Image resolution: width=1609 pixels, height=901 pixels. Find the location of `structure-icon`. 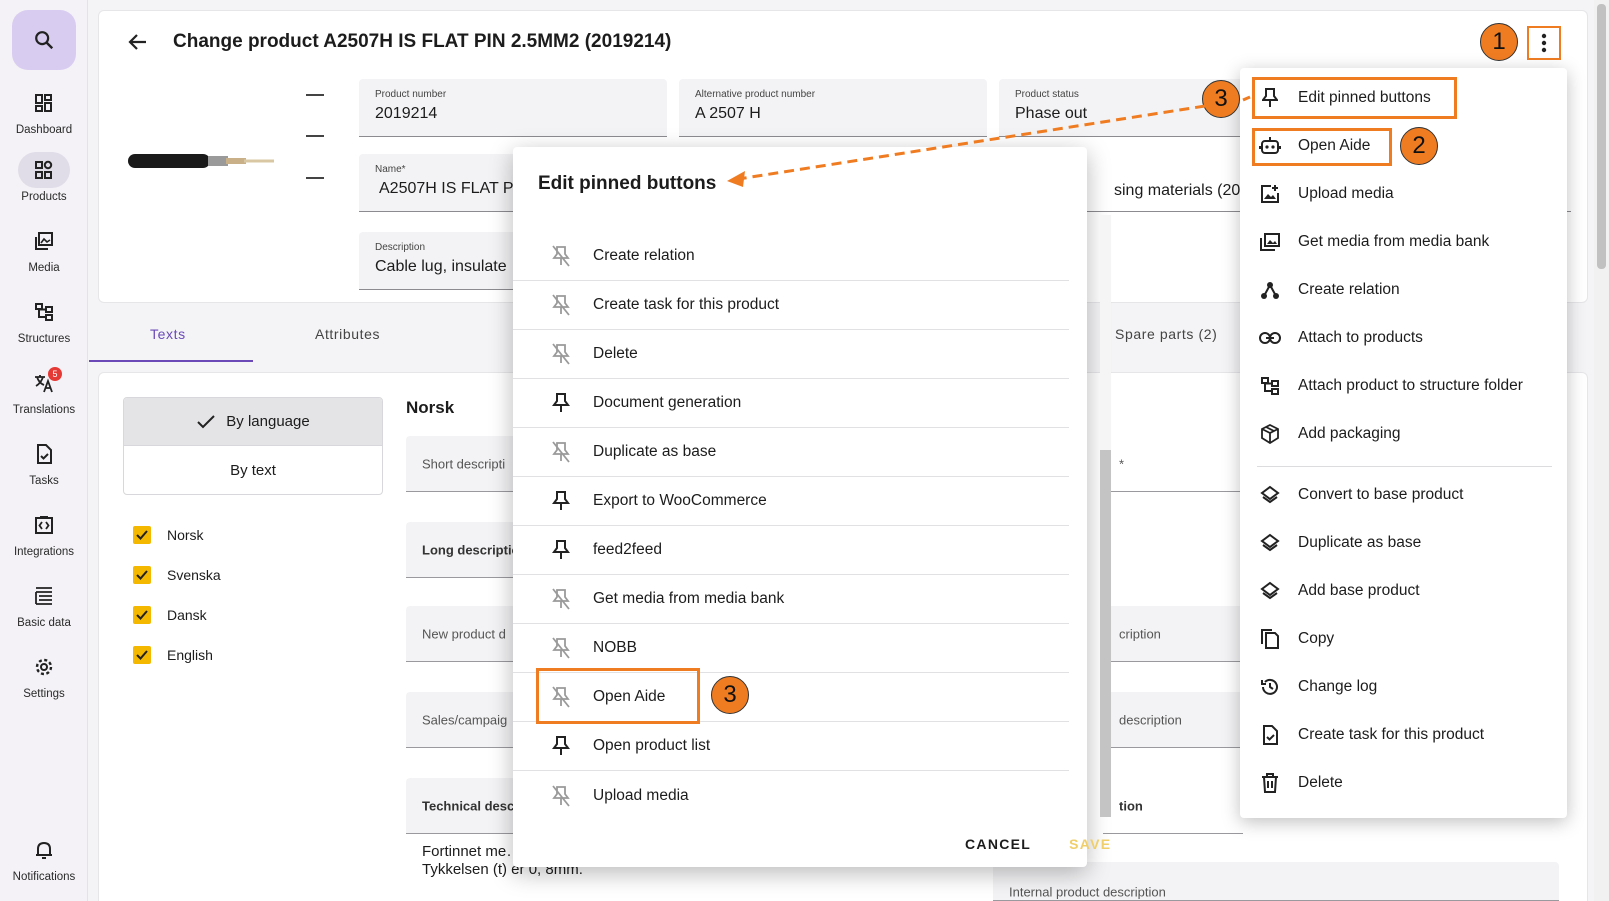

structure-icon is located at coordinates (1270, 386).